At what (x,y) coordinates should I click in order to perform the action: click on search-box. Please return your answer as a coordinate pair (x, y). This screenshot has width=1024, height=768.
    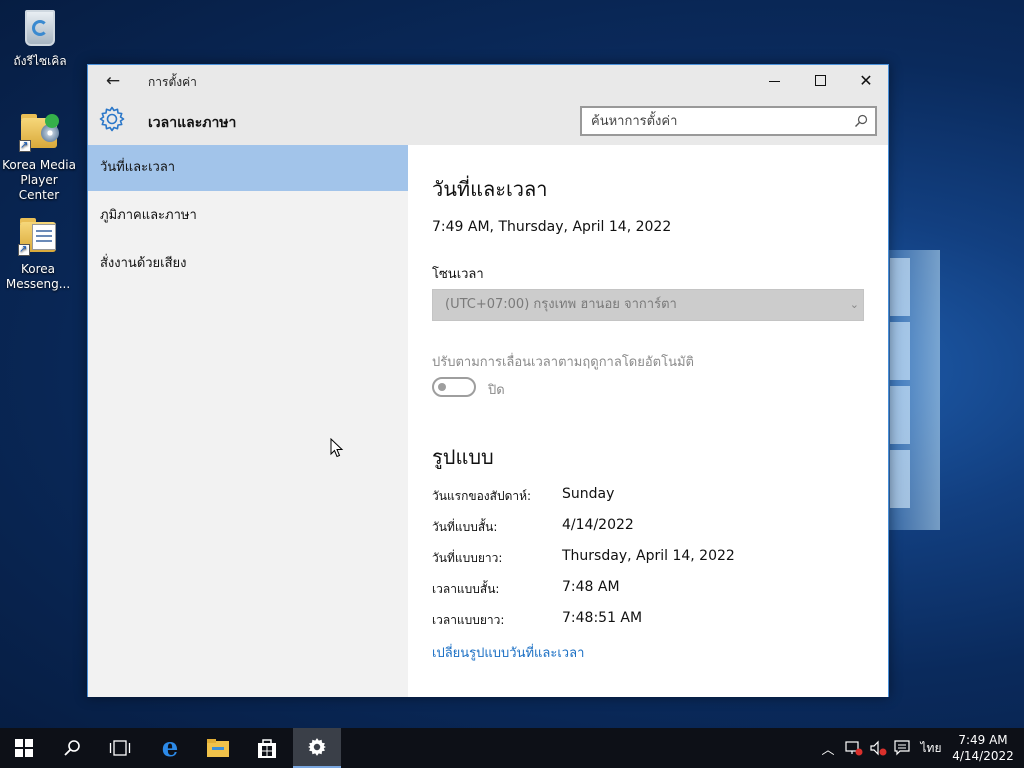
    Looking at the image, I should click on (728, 121).